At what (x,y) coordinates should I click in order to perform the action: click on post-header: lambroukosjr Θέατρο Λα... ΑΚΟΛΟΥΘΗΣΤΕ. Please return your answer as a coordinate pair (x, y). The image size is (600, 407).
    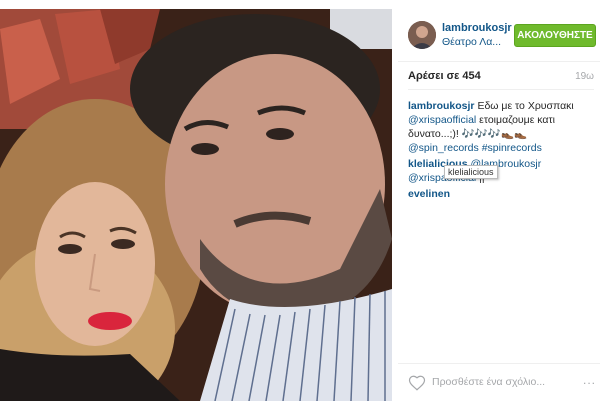
    Looking at the image, I should click on (499, 35).